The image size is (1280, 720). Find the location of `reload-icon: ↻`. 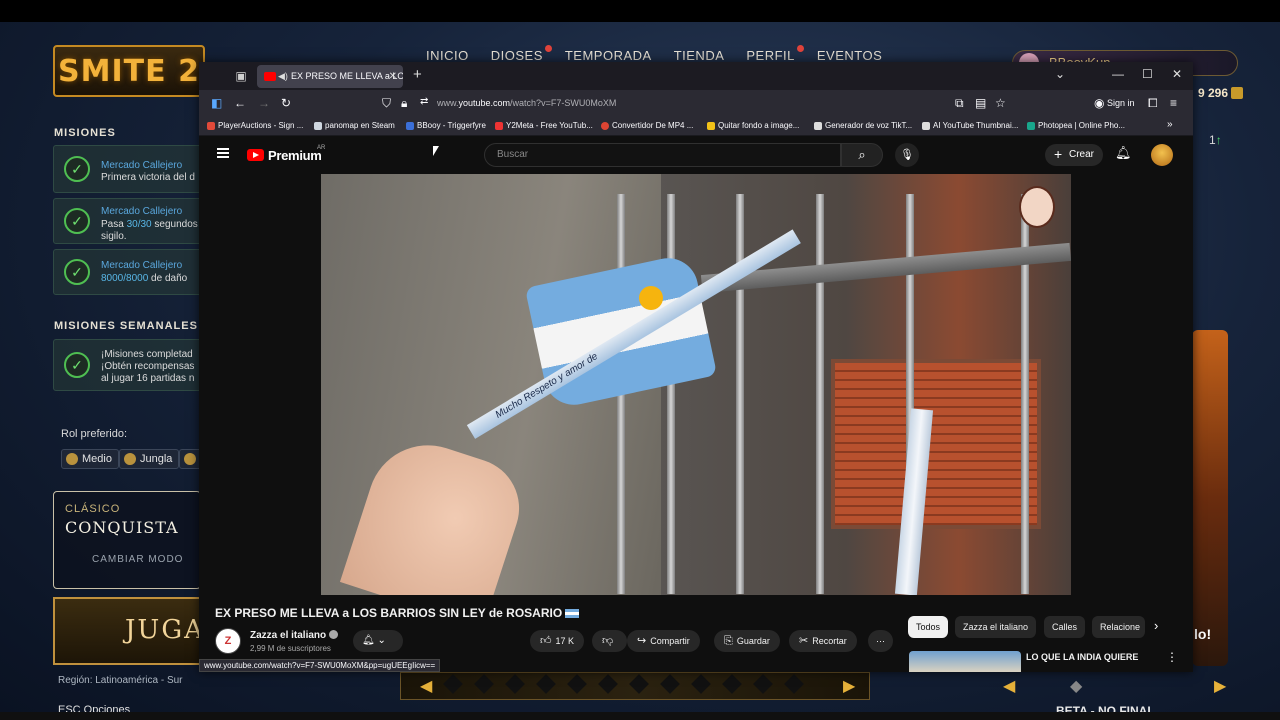

reload-icon: ↻ is located at coordinates (286, 103).